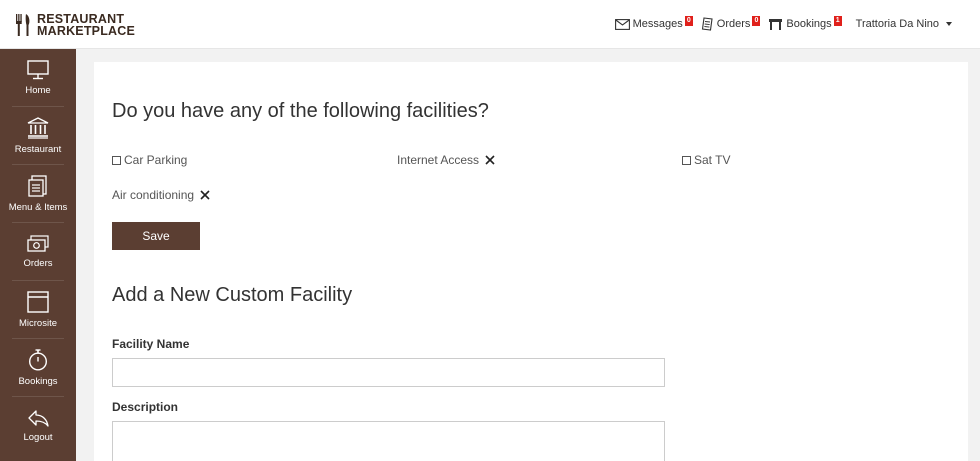  What do you see at coordinates (38, 437) in the screenshot?
I see `sidebar-item-label: Logout` at bounding box center [38, 437].